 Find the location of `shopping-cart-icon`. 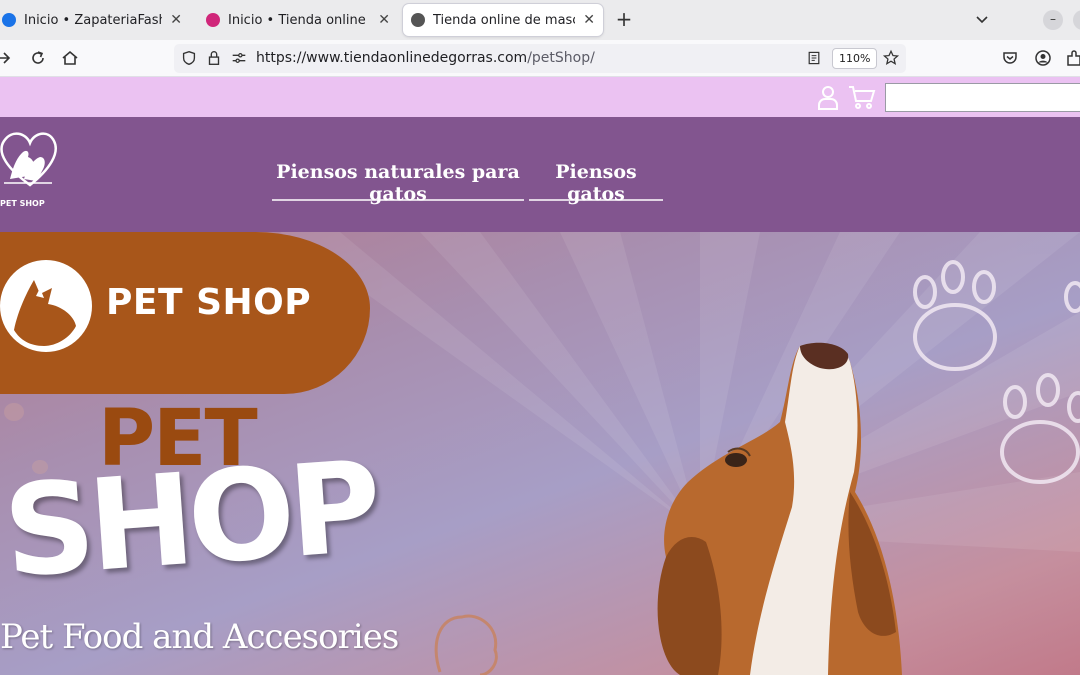

shopping-cart-icon is located at coordinates (862, 97).